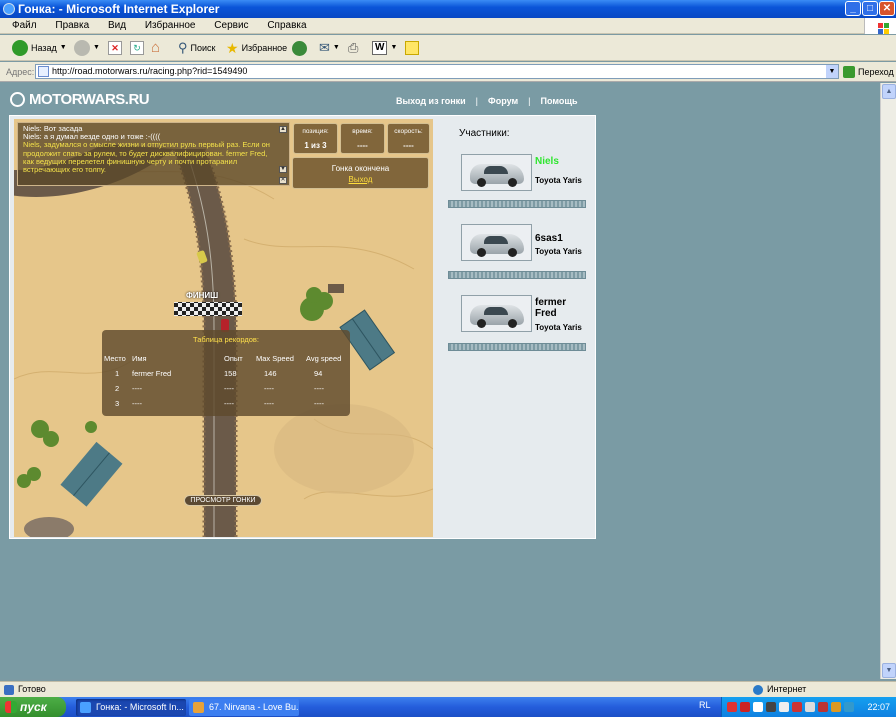 Image resolution: width=896 pixels, height=717 pixels. What do you see at coordinates (887, 8) in the screenshot?
I see `close-button: ✕` at bounding box center [887, 8].